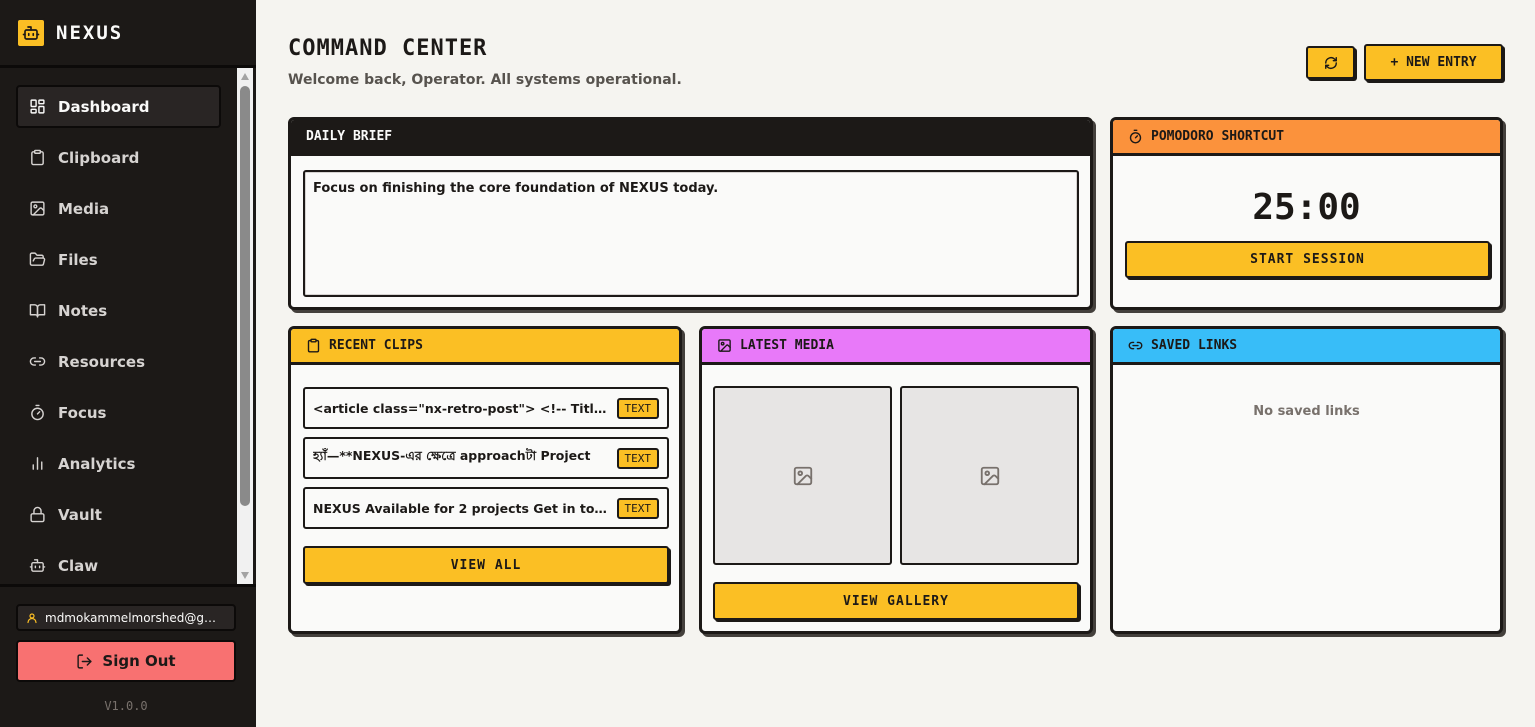 Image resolution: width=1535 pixels, height=727 pixels. I want to click on new-entry-label: + NEW ENTRY, so click(1433, 62).